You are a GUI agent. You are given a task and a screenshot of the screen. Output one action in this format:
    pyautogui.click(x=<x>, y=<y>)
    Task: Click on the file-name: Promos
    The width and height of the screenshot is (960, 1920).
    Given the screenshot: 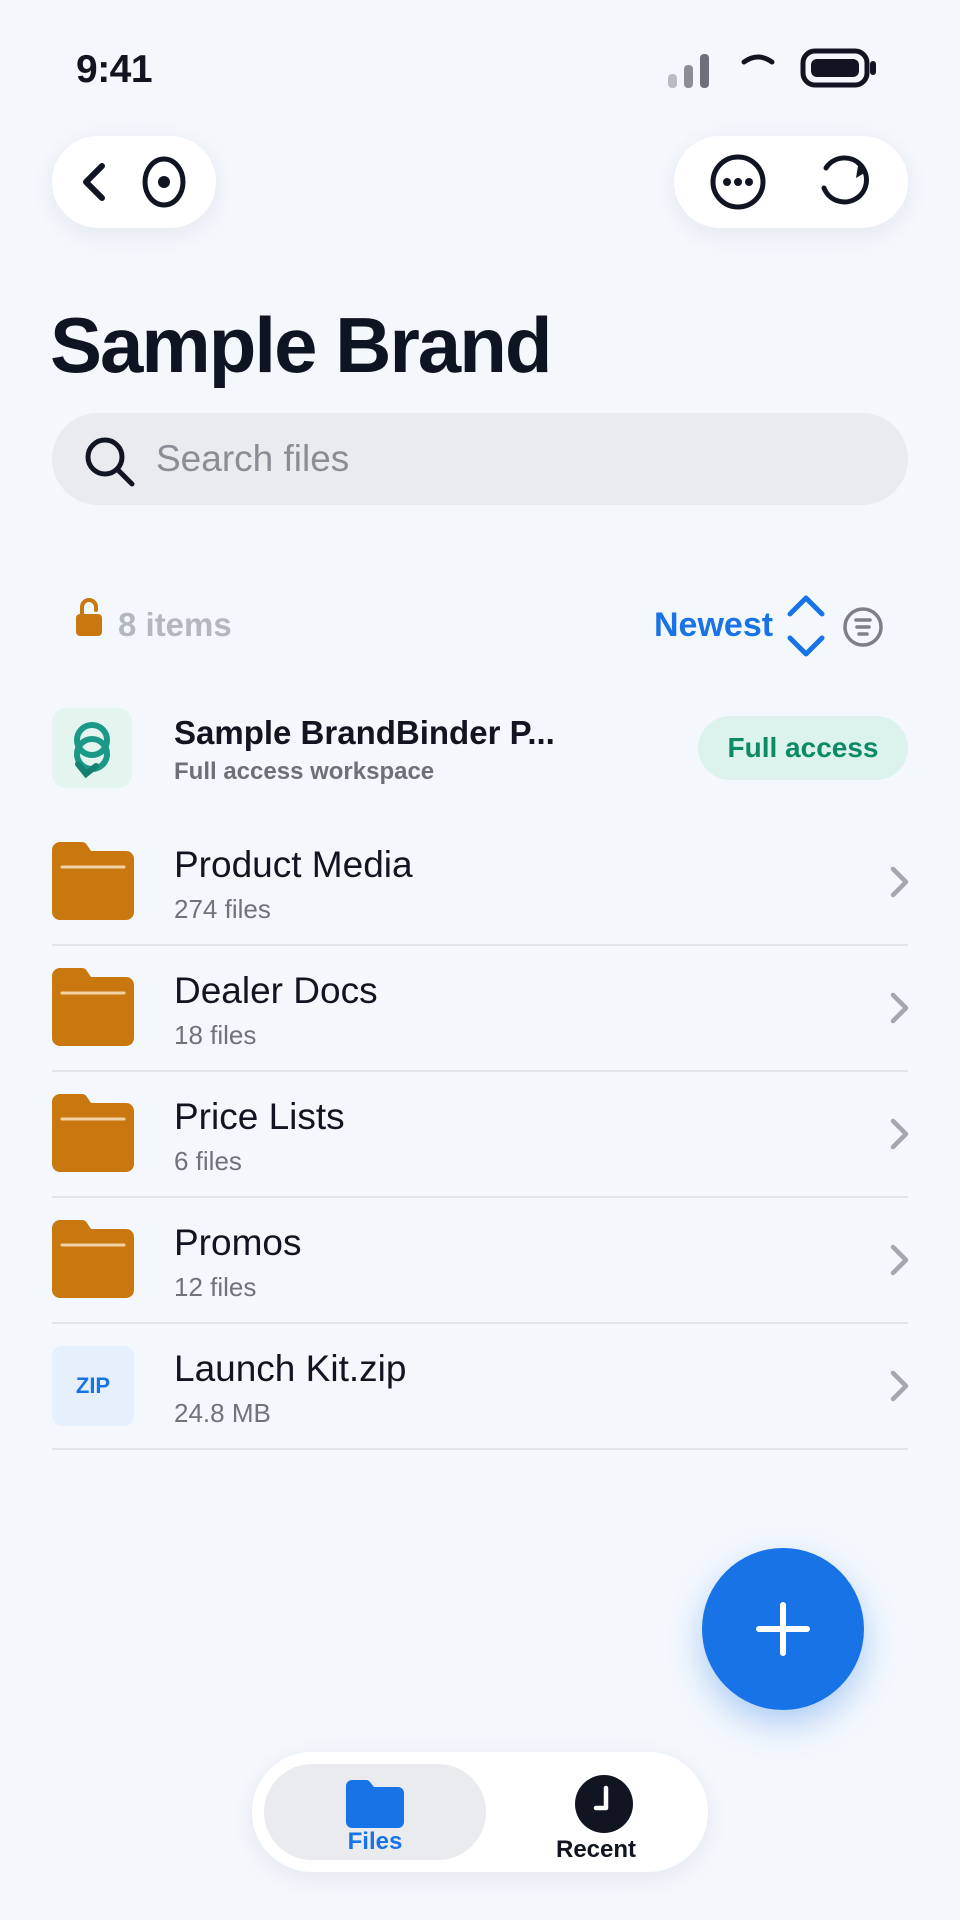 What is the action you would take?
    pyautogui.click(x=238, y=1242)
    